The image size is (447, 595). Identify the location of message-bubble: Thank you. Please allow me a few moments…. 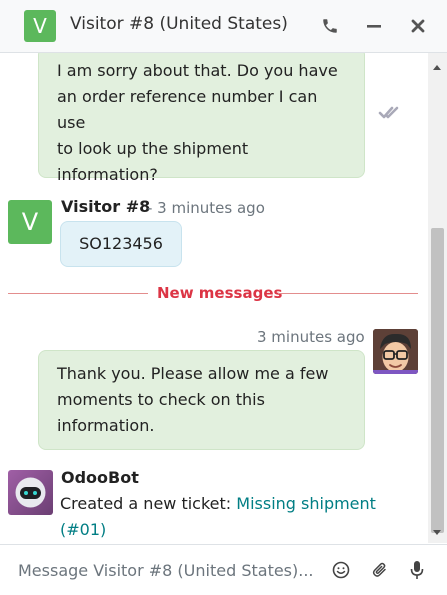
(201, 400).